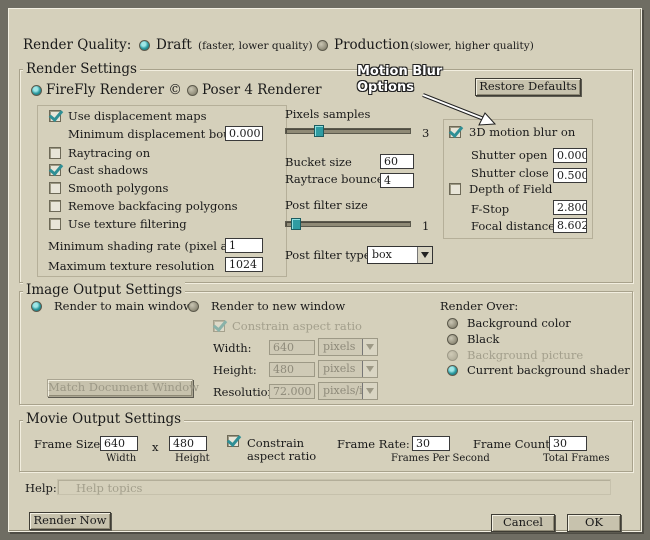 This screenshot has width=650, height=540. Describe the element at coordinates (192, 90) in the screenshot. I see `poser4-radio` at that location.